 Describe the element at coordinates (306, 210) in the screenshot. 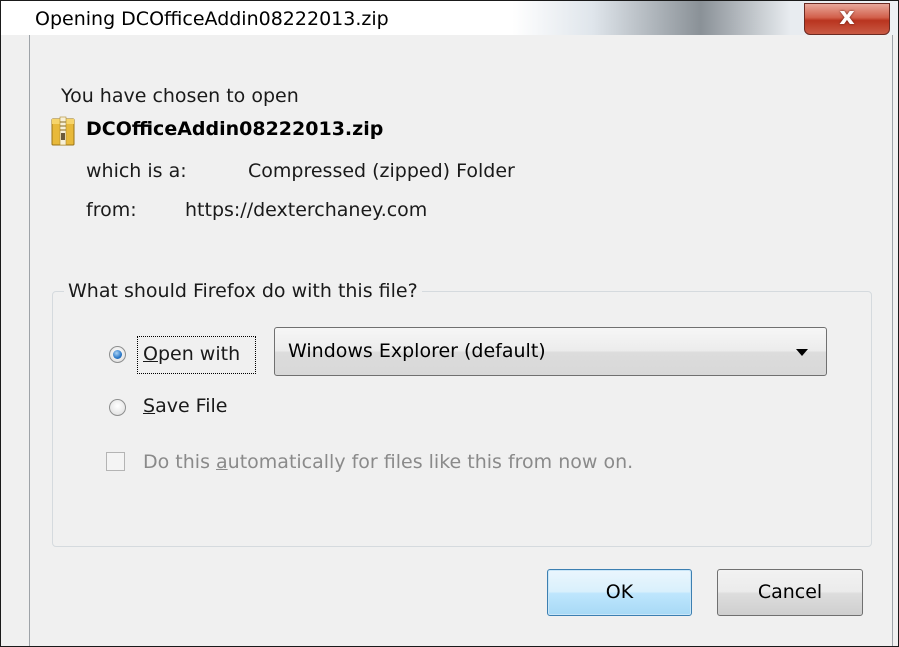

I see `file-source-value: https://dexterchaney.com` at that location.